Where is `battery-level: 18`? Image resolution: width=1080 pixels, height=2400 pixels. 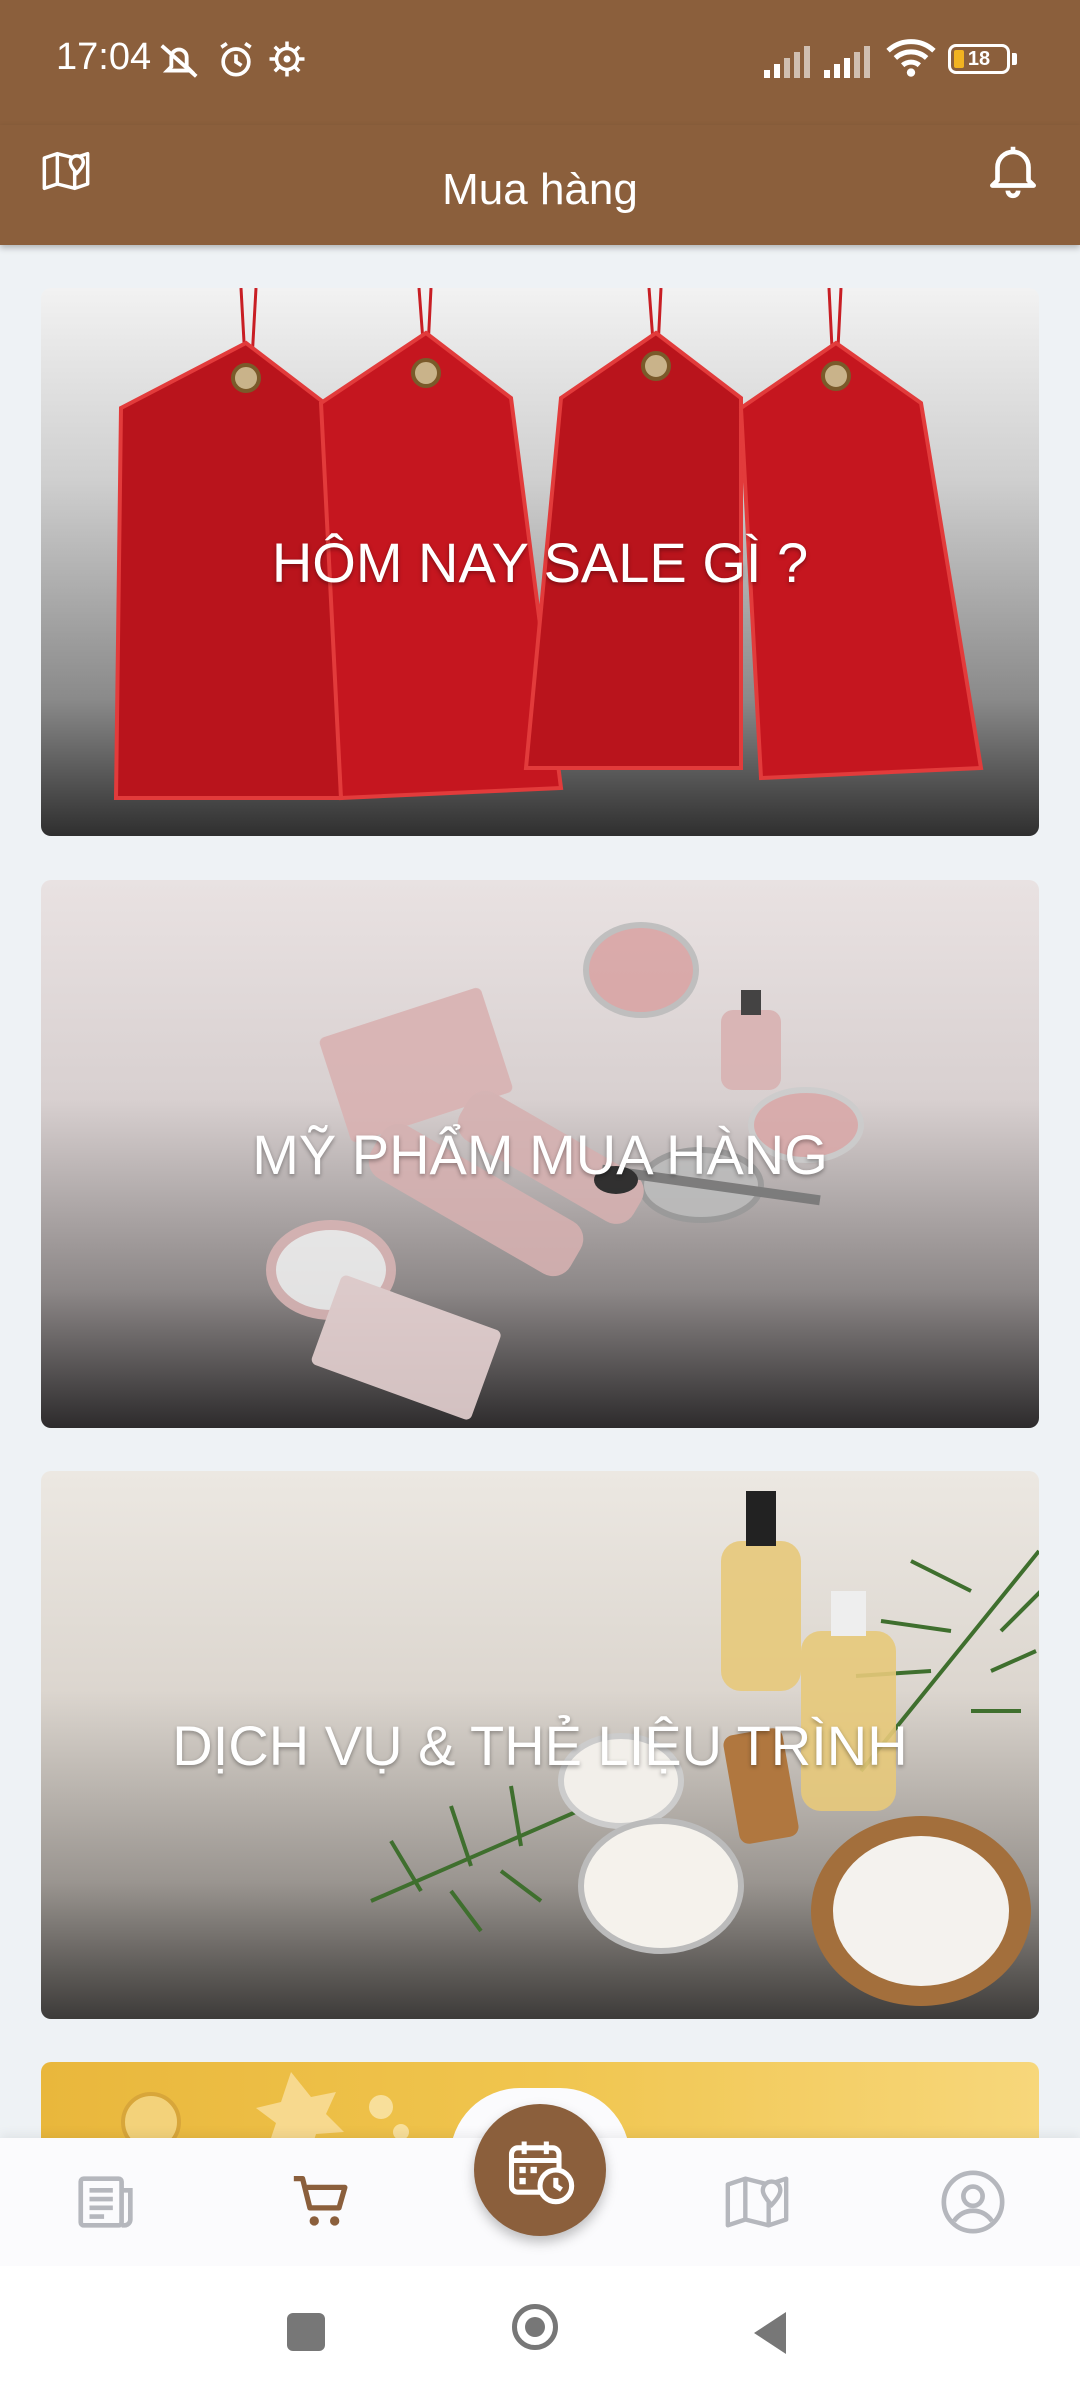
battery-level: 18 is located at coordinates (979, 59).